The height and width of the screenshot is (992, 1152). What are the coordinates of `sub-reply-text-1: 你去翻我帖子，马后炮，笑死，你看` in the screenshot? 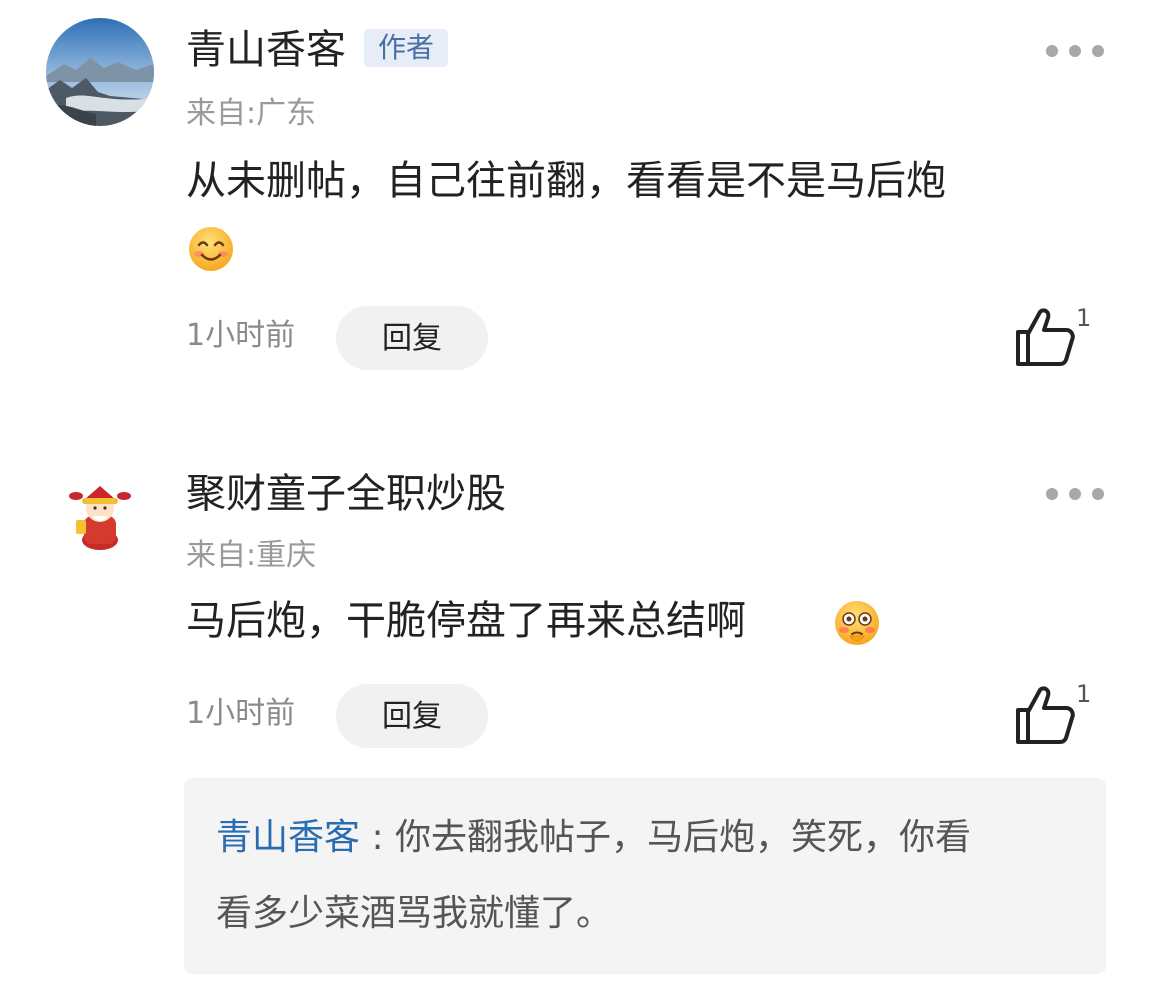 It's located at (683, 837).